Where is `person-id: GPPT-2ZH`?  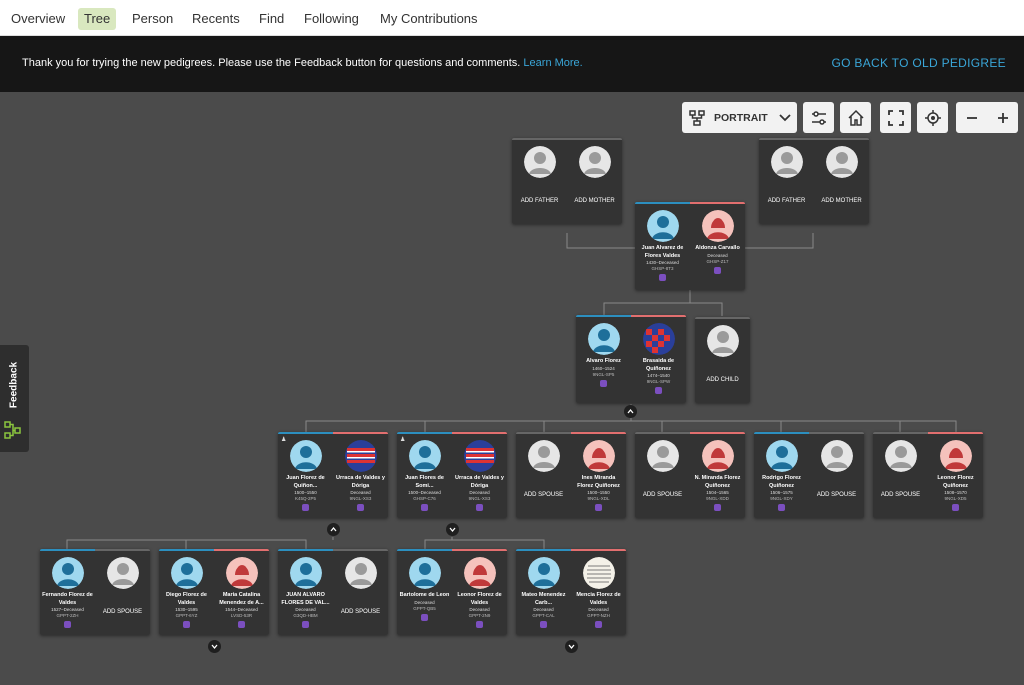
person-id: GPPT-2ZH is located at coordinates (67, 615).